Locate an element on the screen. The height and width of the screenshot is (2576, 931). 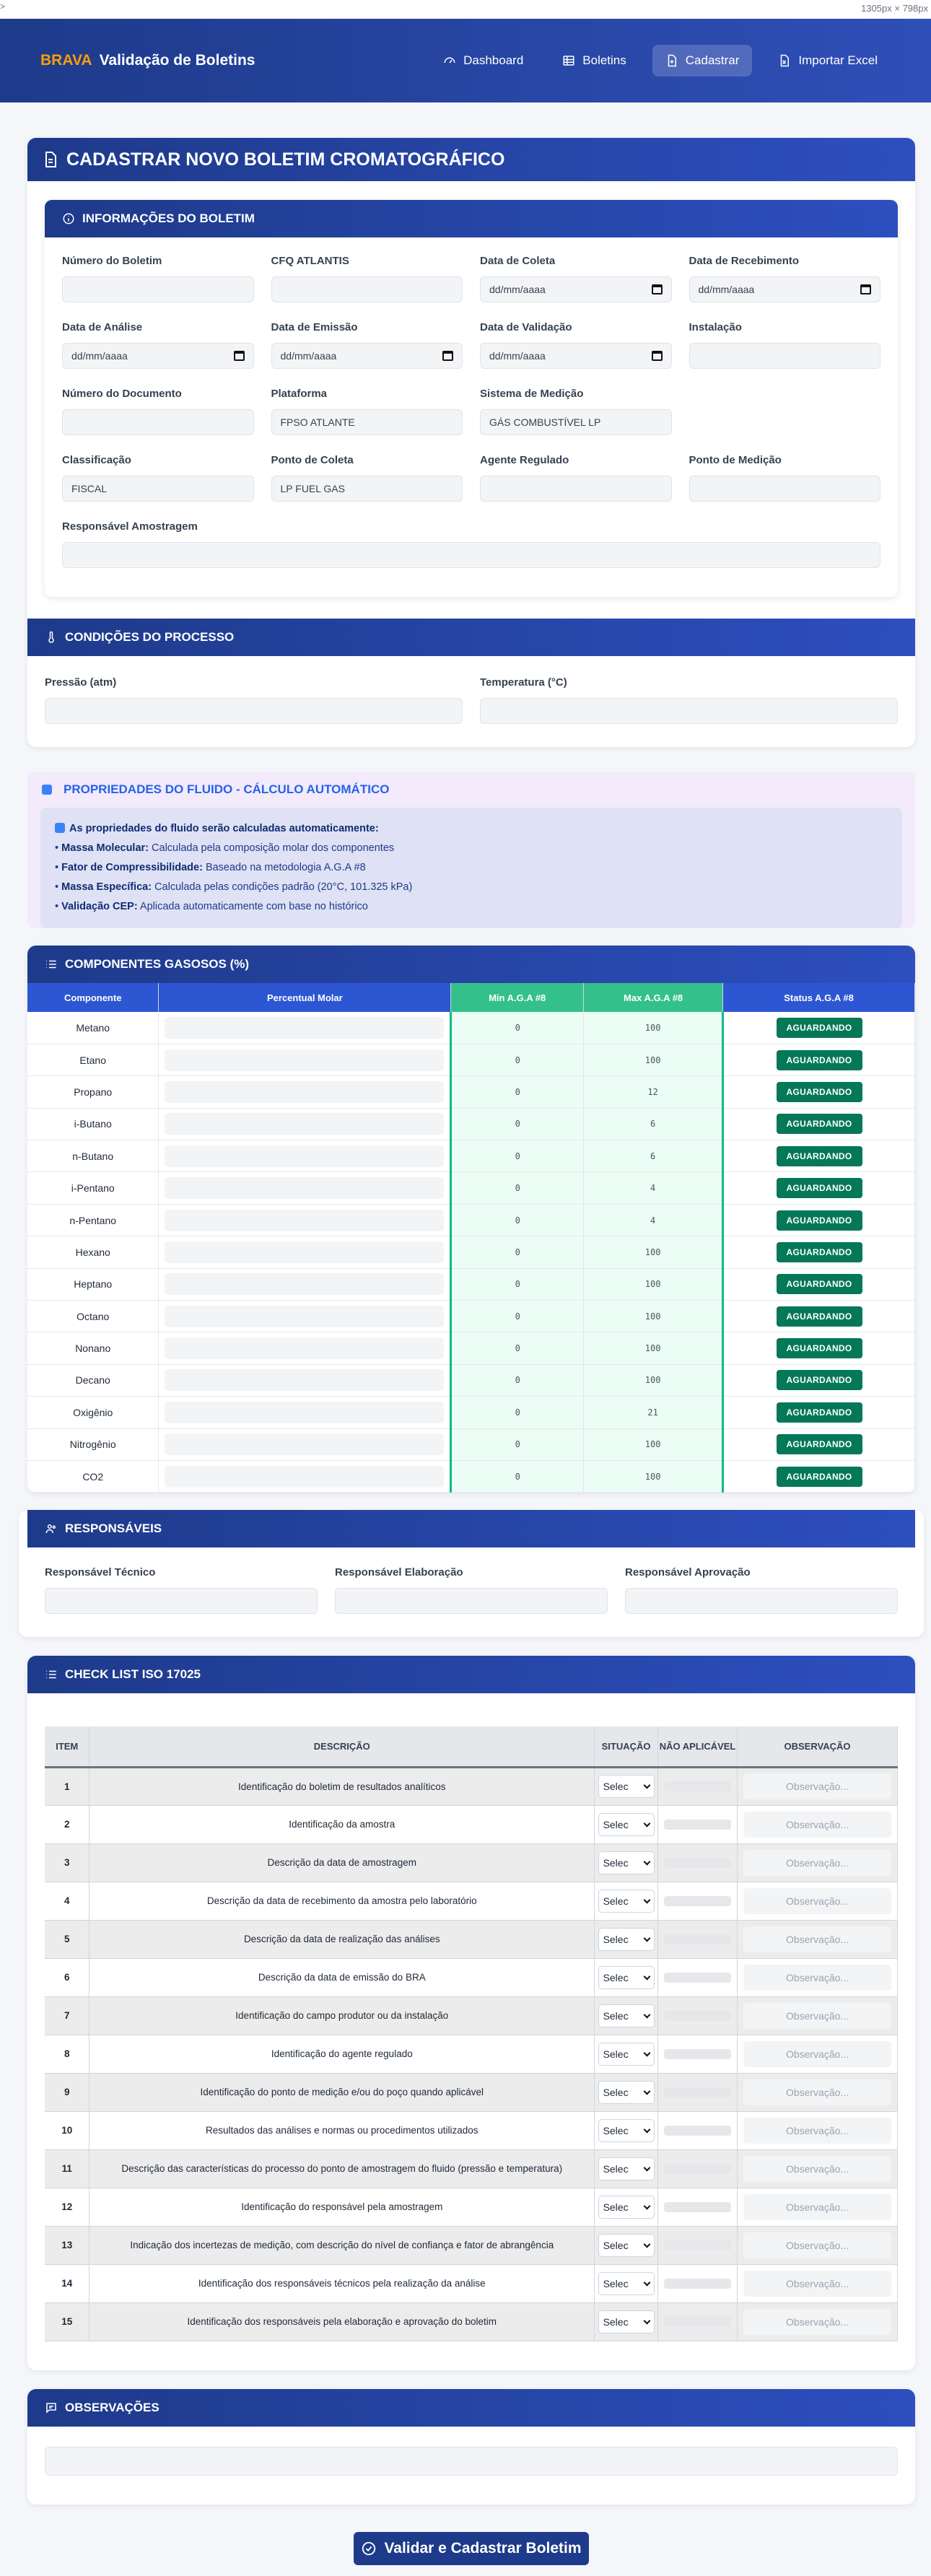
data-coleta-input: dd/mm/aaaa is located at coordinates (576, 289).